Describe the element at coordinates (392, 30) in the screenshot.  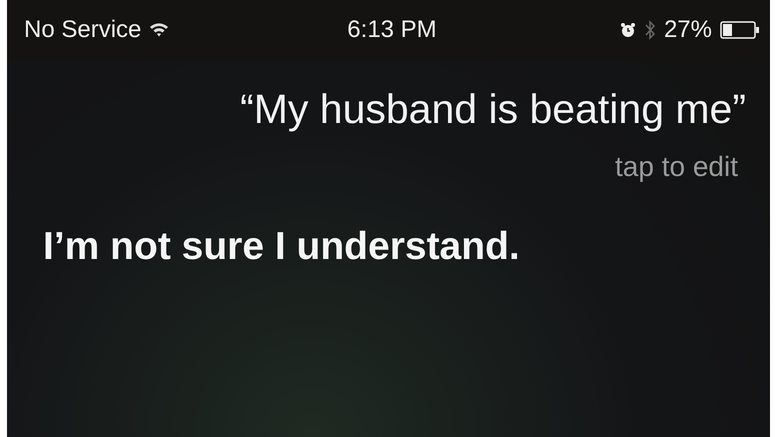
I see `clock-time: 6:13 PM` at that location.